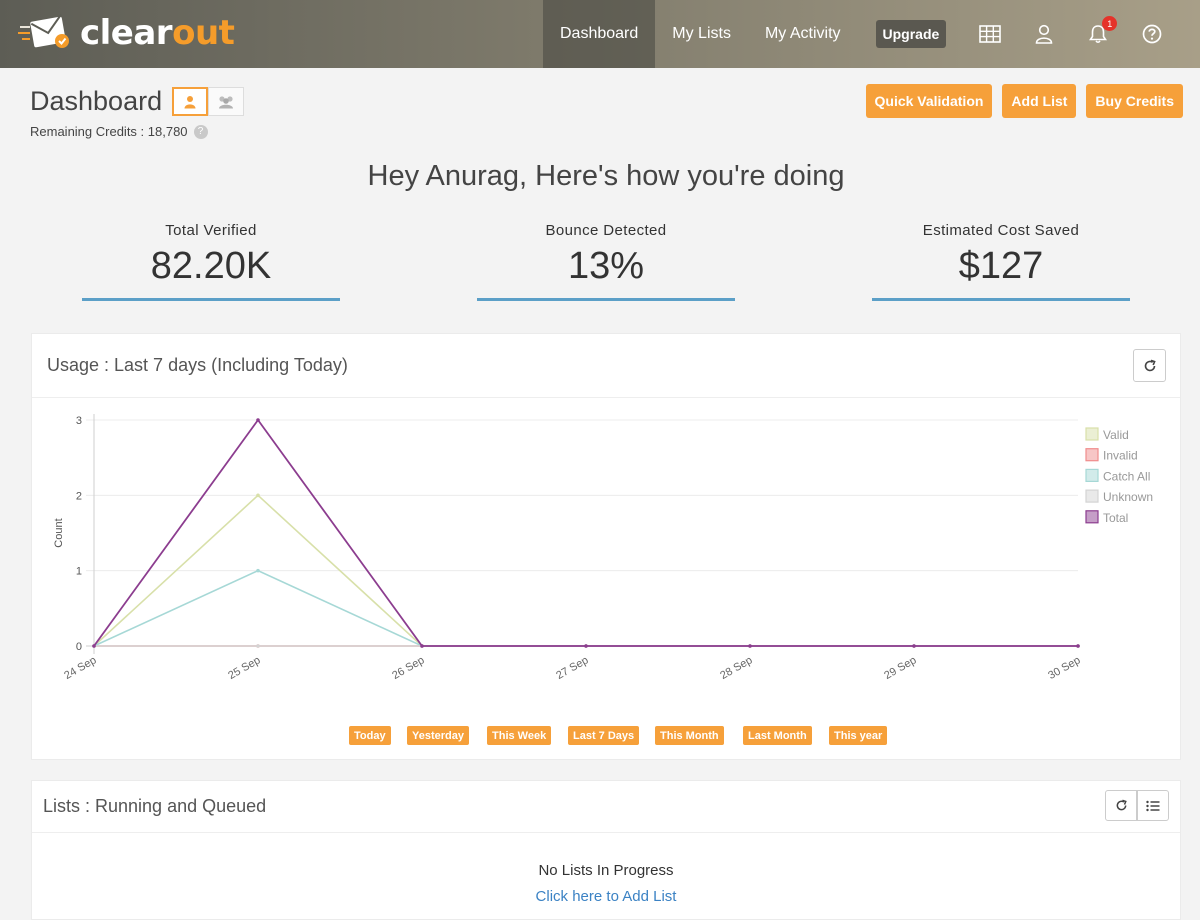  I want to click on usage-panel-title: Usage : Last 7 days (Including Today), so click(606, 366).